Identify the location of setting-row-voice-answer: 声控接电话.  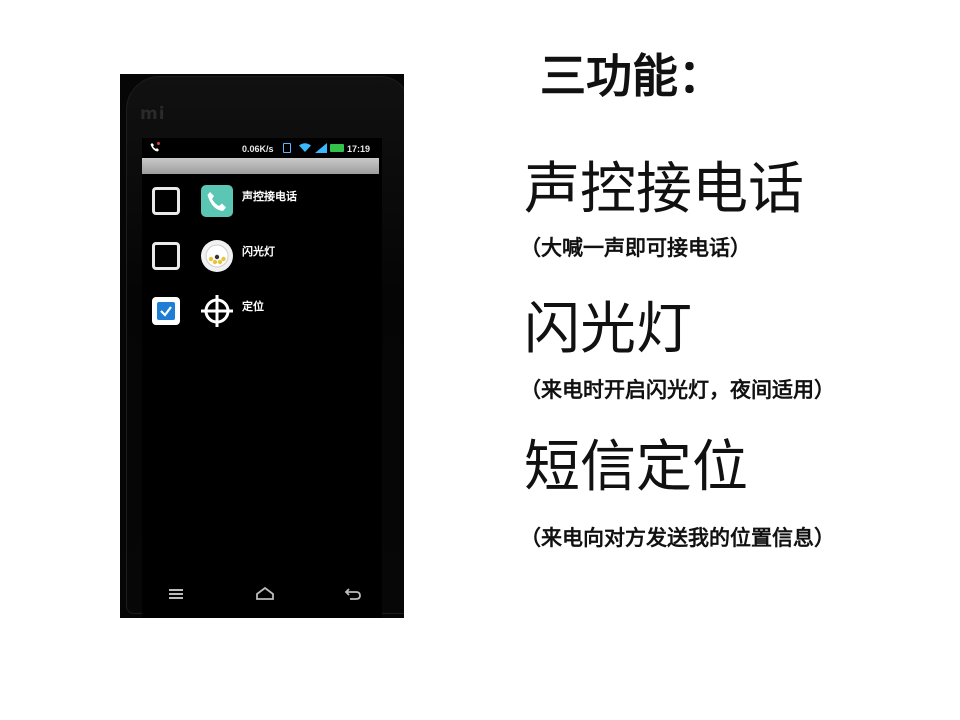
(262, 200).